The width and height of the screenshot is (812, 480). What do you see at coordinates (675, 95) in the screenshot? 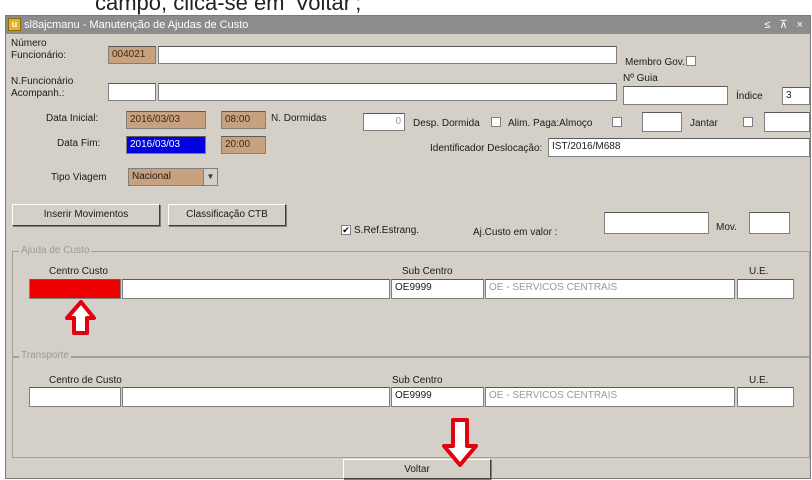
I see `nguia-field` at bounding box center [675, 95].